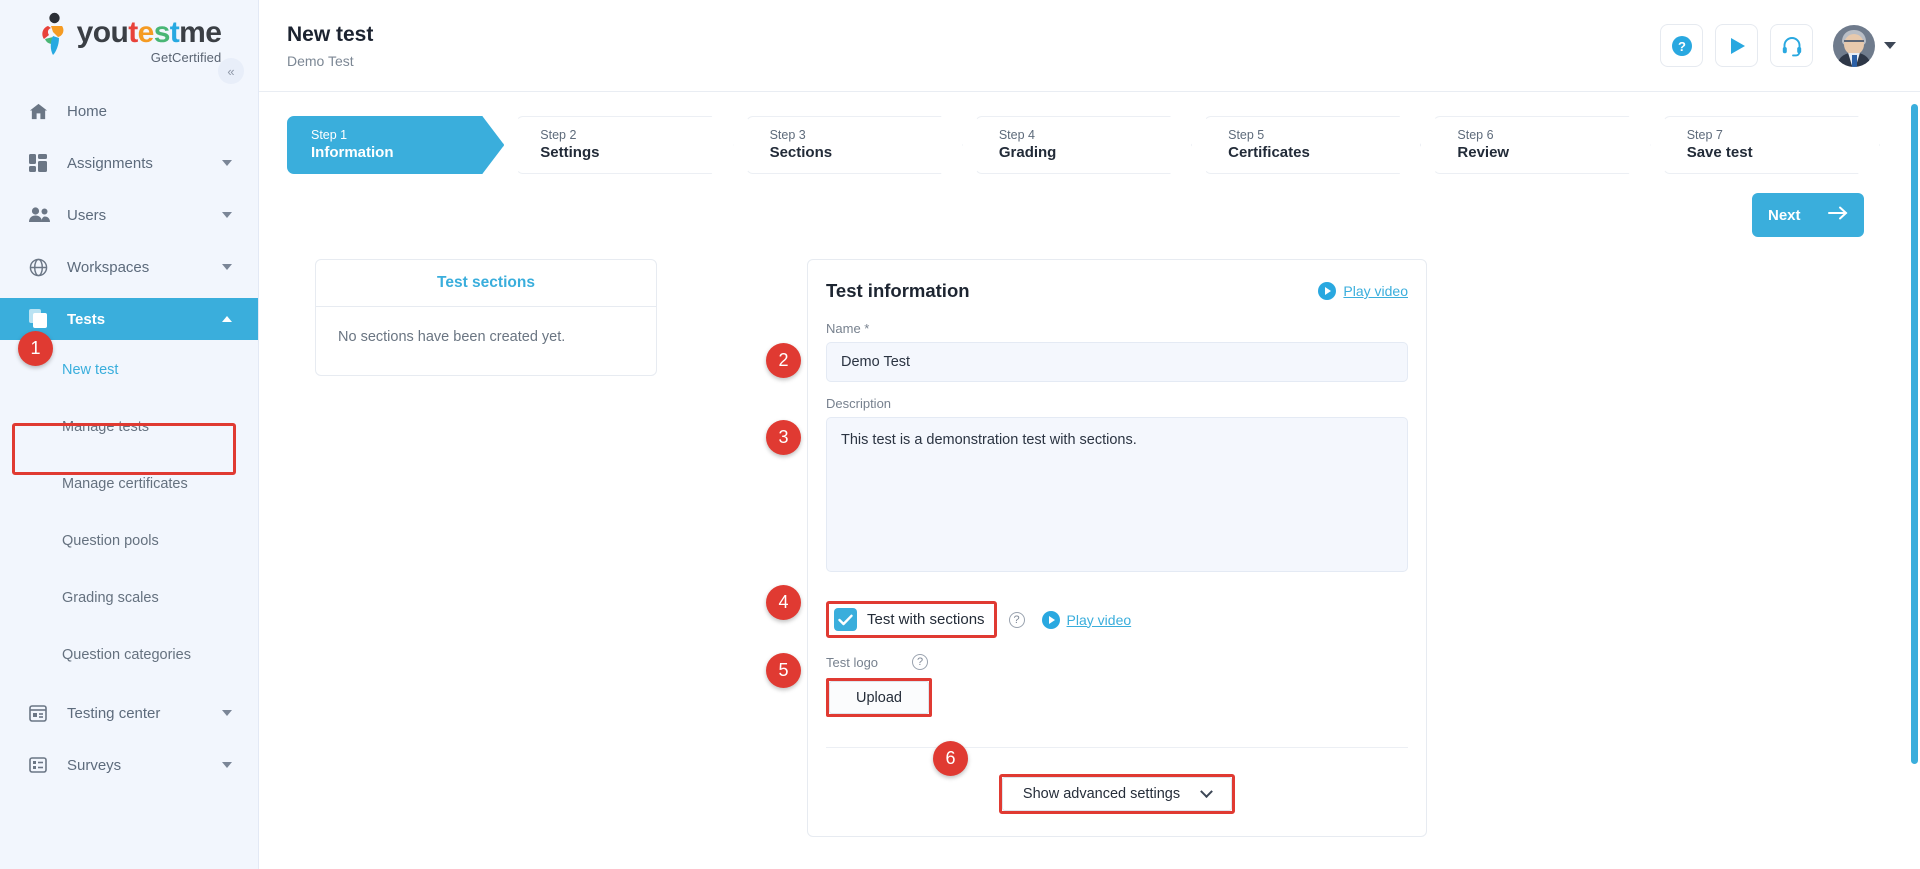  I want to click on test-sections-empty-text: No sections have been created yet., so click(452, 337).